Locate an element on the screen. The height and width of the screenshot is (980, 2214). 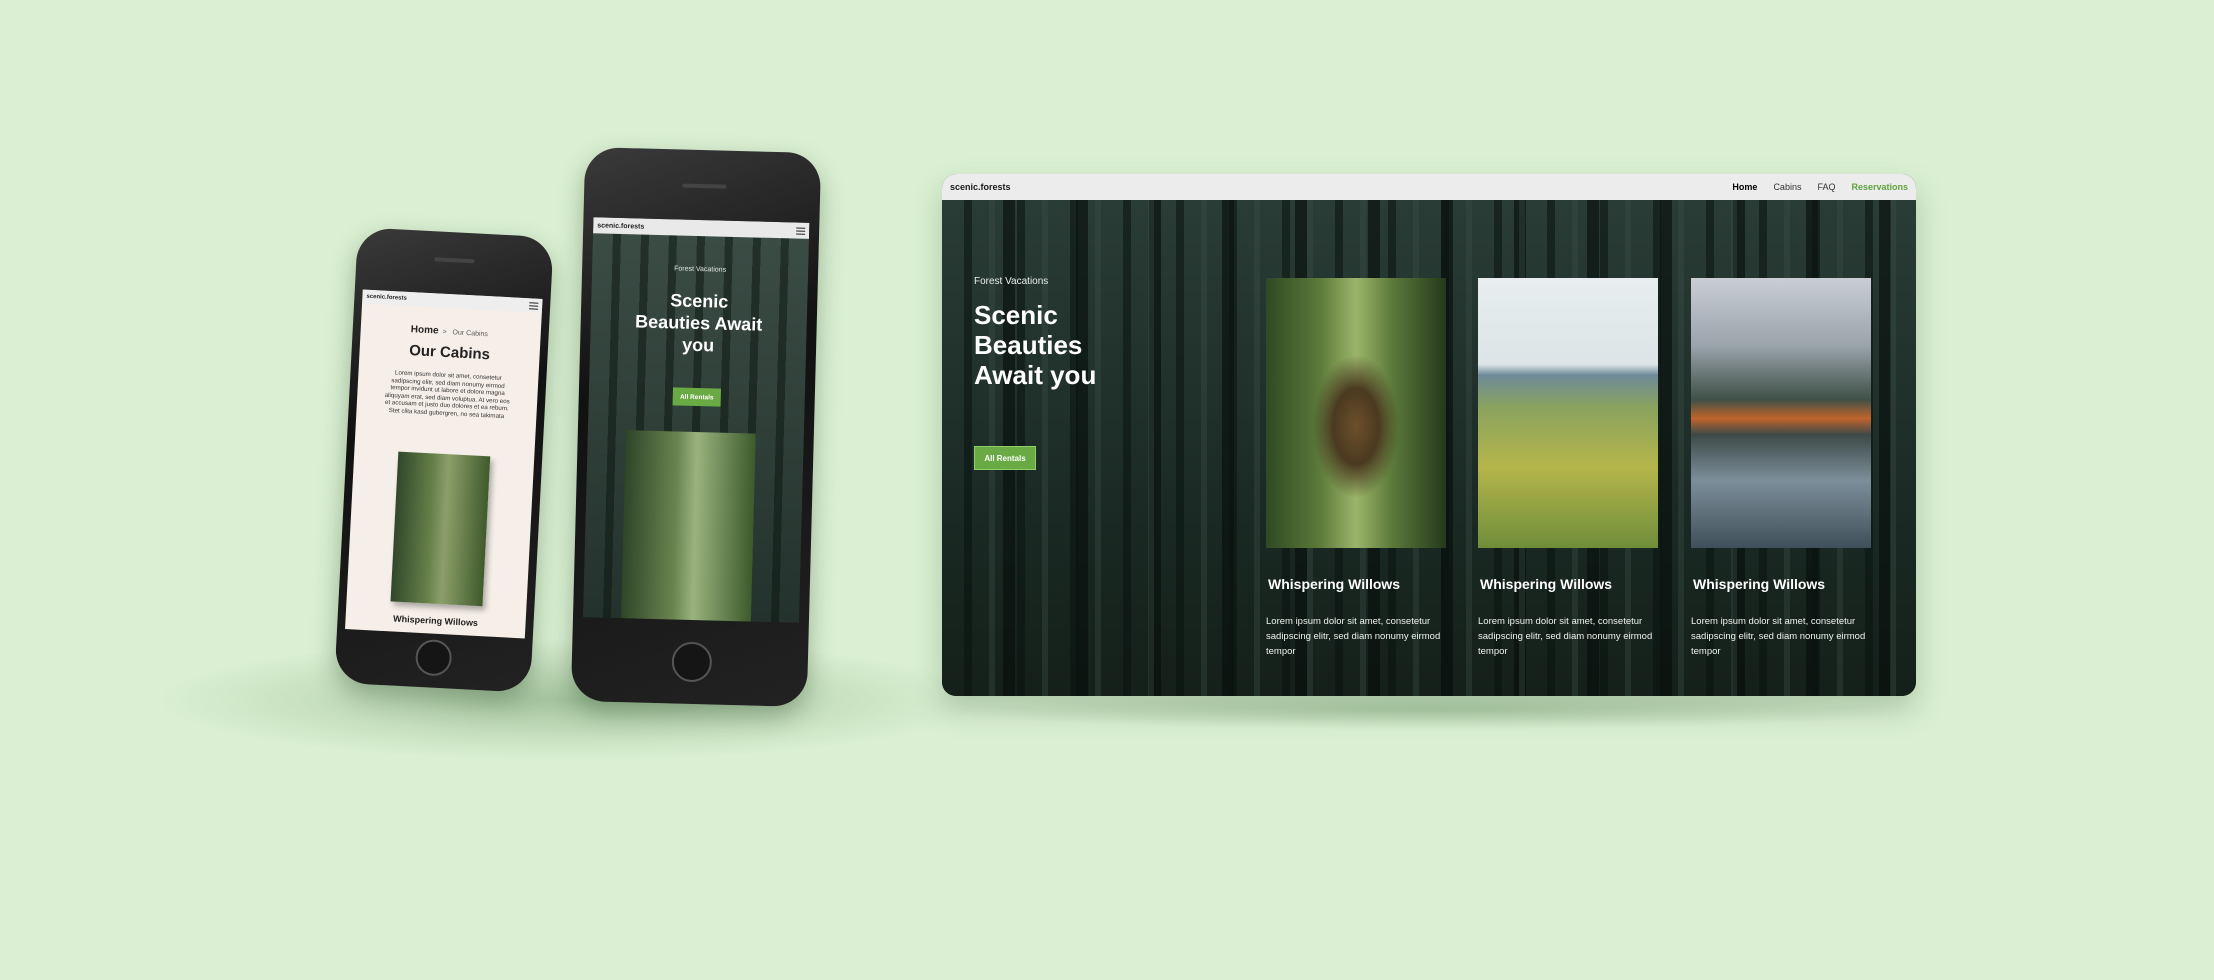
page-title: Our Cabins is located at coordinates (449, 353).